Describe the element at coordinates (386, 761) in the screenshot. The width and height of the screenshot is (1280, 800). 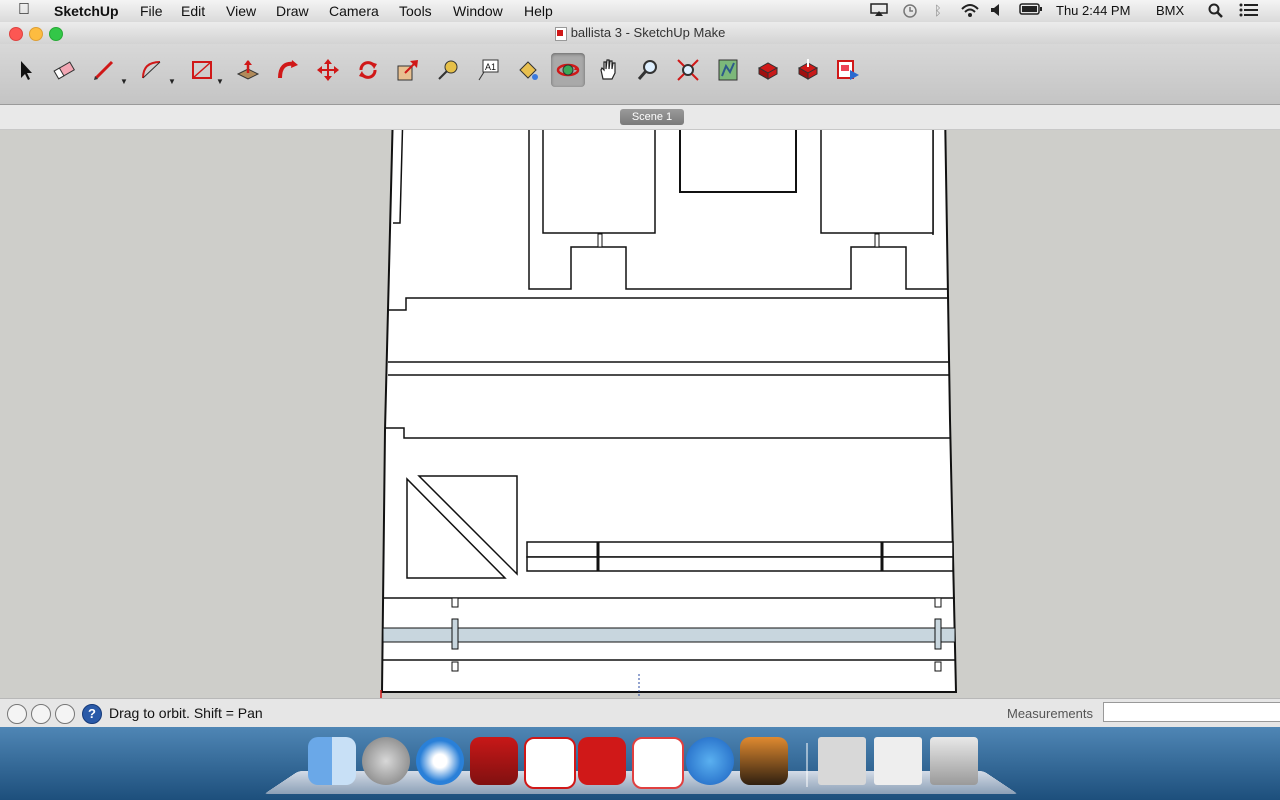
I see `launchpad-icon` at that location.